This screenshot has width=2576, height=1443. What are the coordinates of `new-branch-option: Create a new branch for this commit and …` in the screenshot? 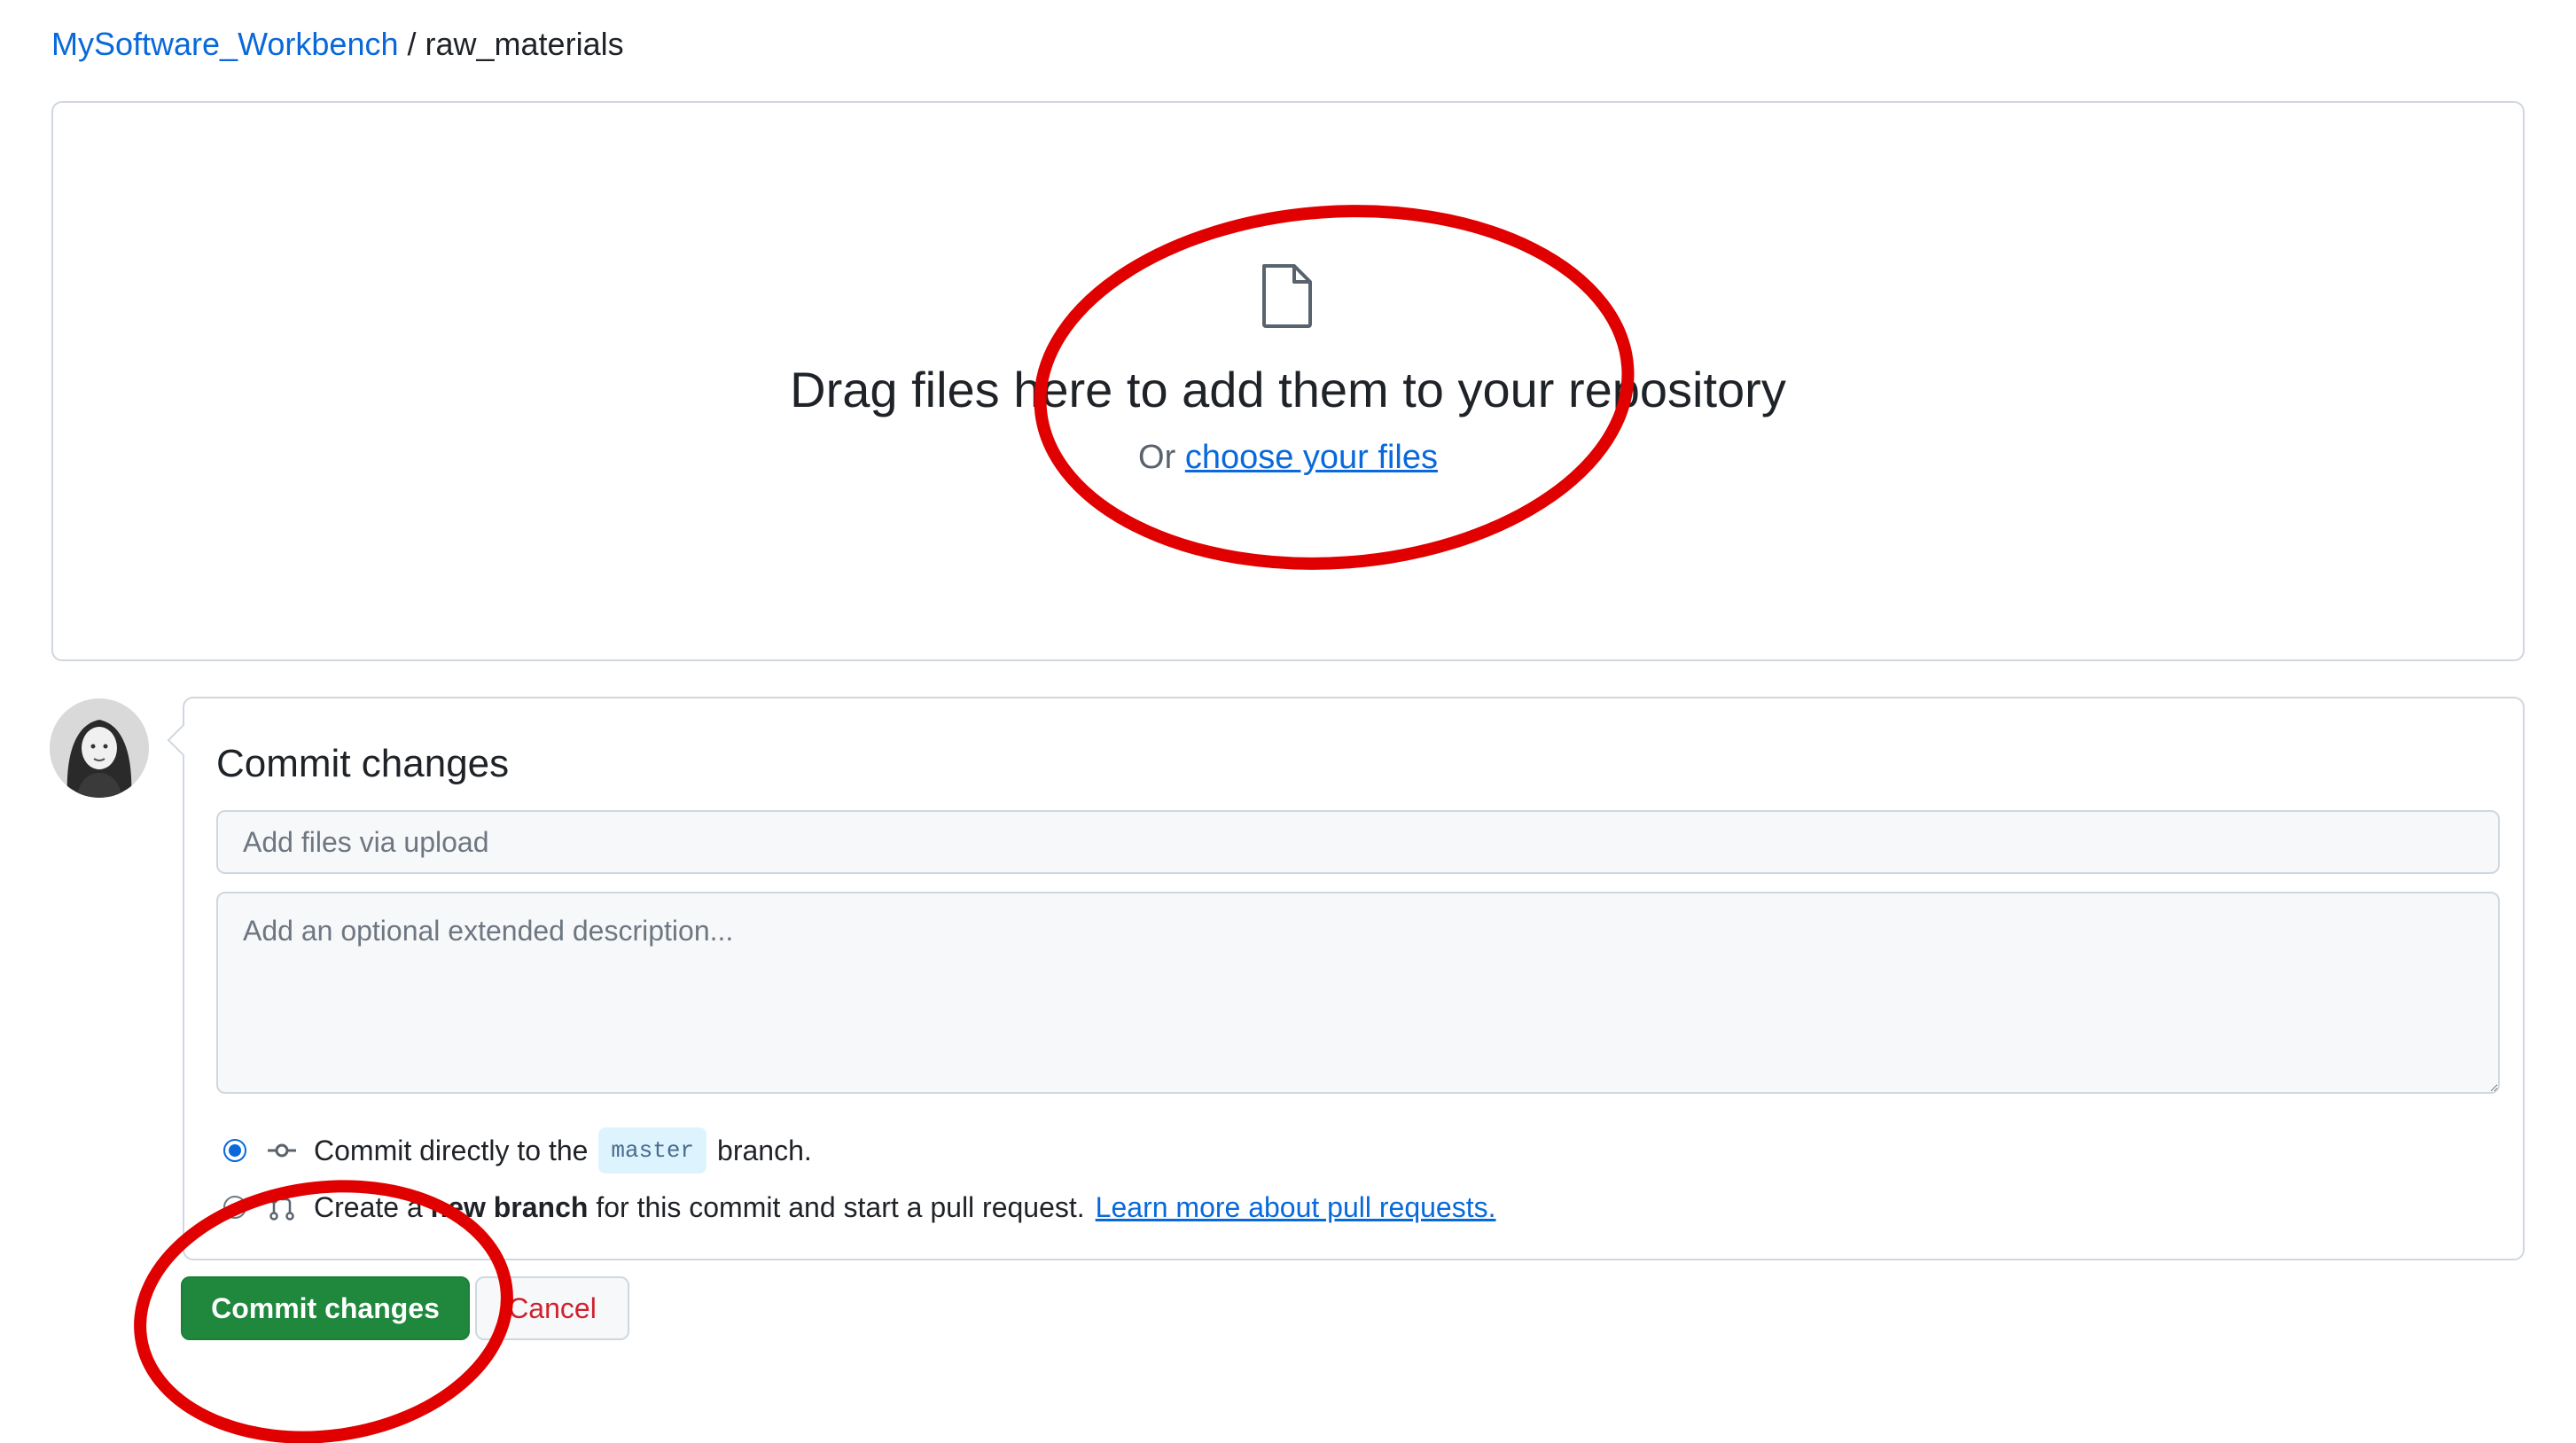 It's located at (859, 1207).